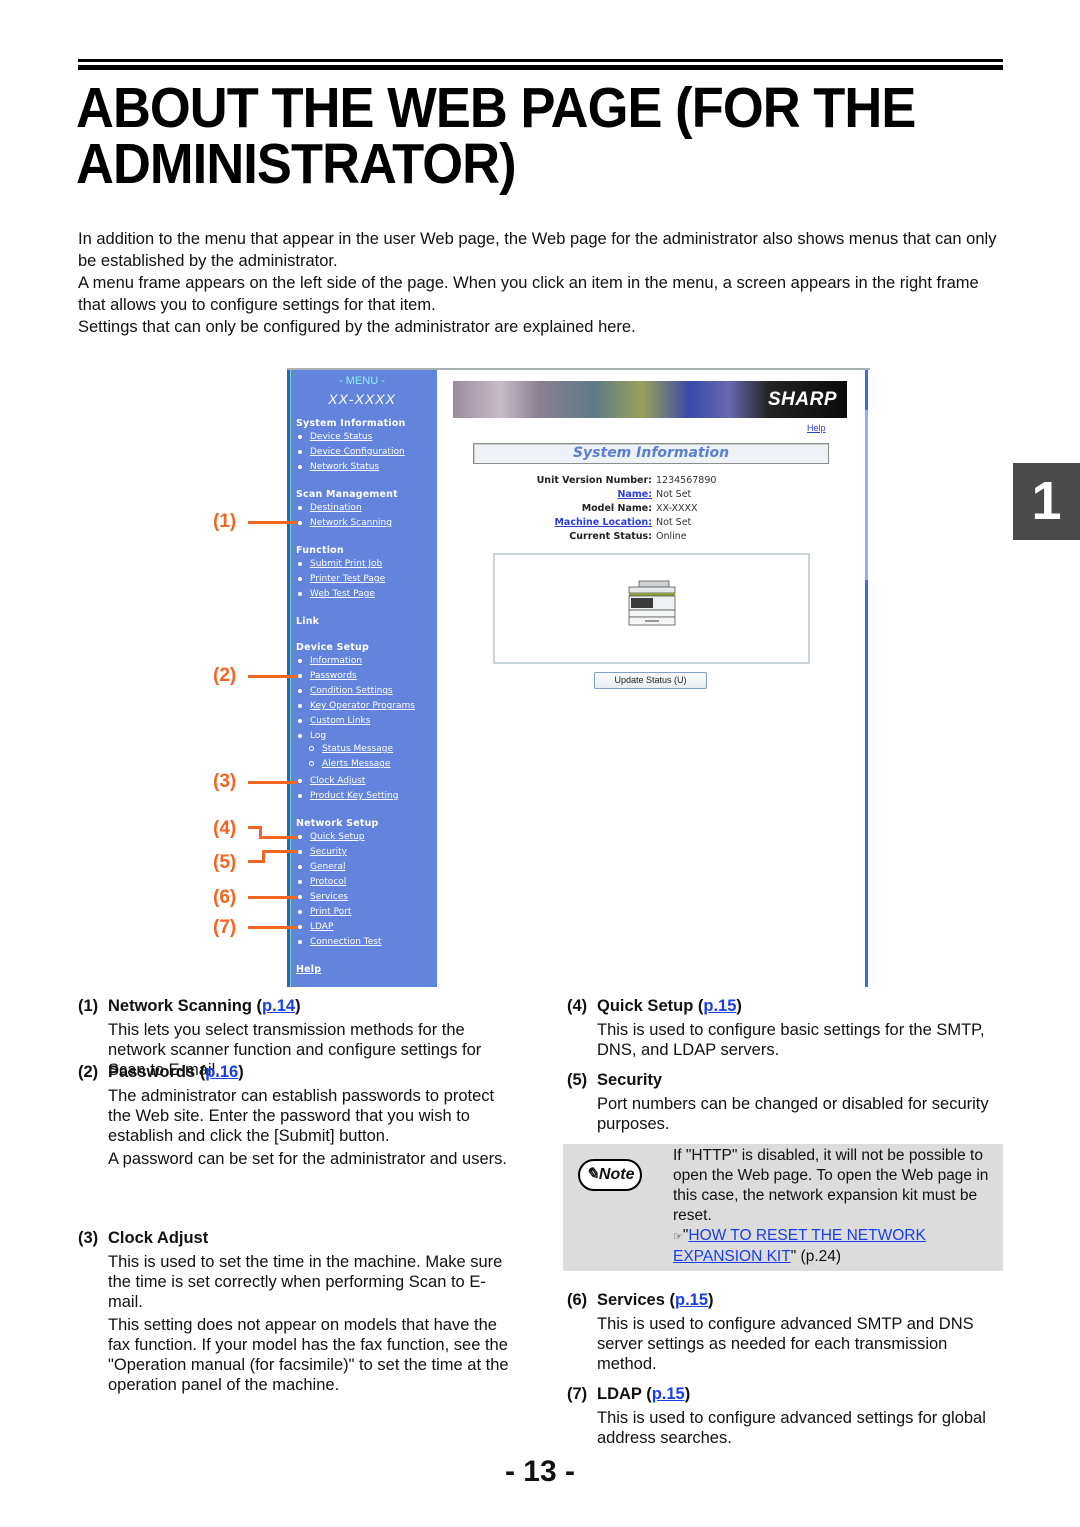 This screenshot has height=1527, width=1080. I want to click on header-rule-thick, so click(540, 67).